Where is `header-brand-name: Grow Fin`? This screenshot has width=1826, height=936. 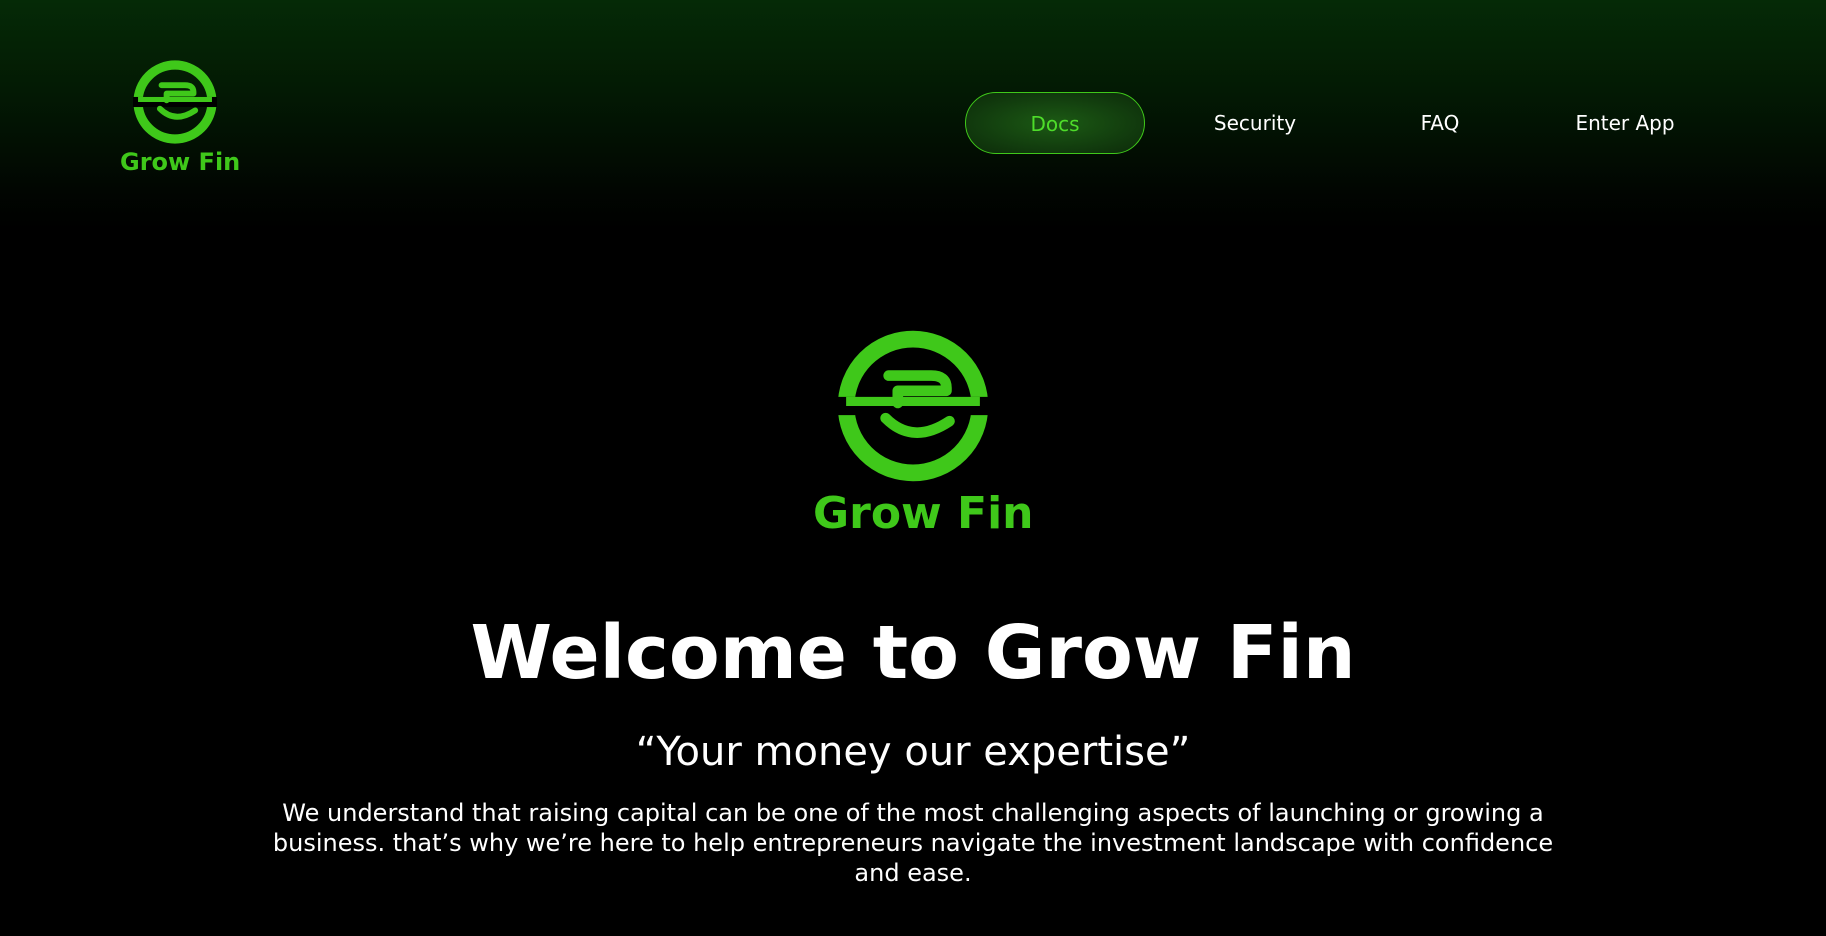
header-brand-name: Grow Fin is located at coordinates (180, 162).